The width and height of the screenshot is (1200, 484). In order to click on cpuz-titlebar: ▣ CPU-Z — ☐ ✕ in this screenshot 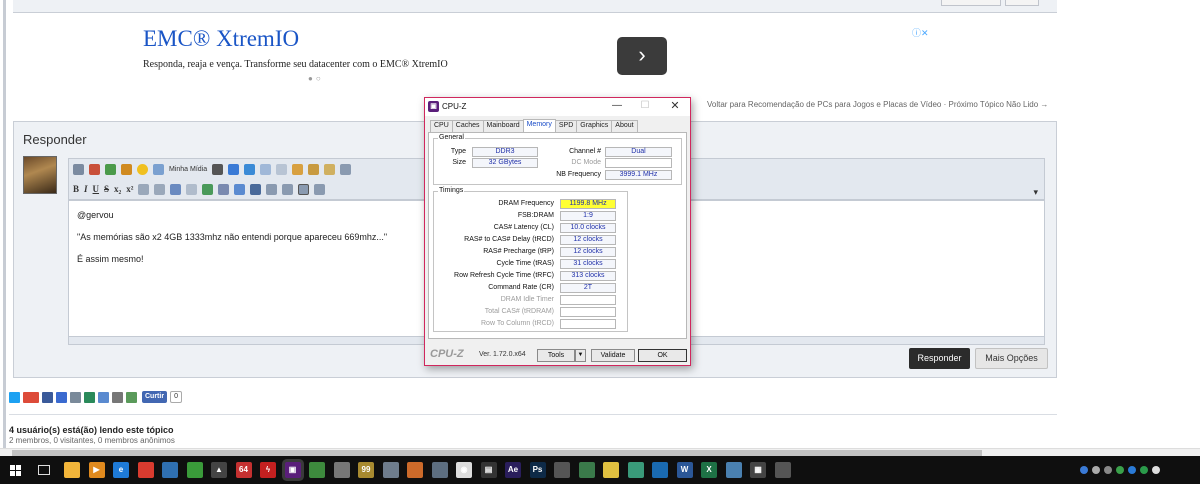, I will do `click(557, 107)`.